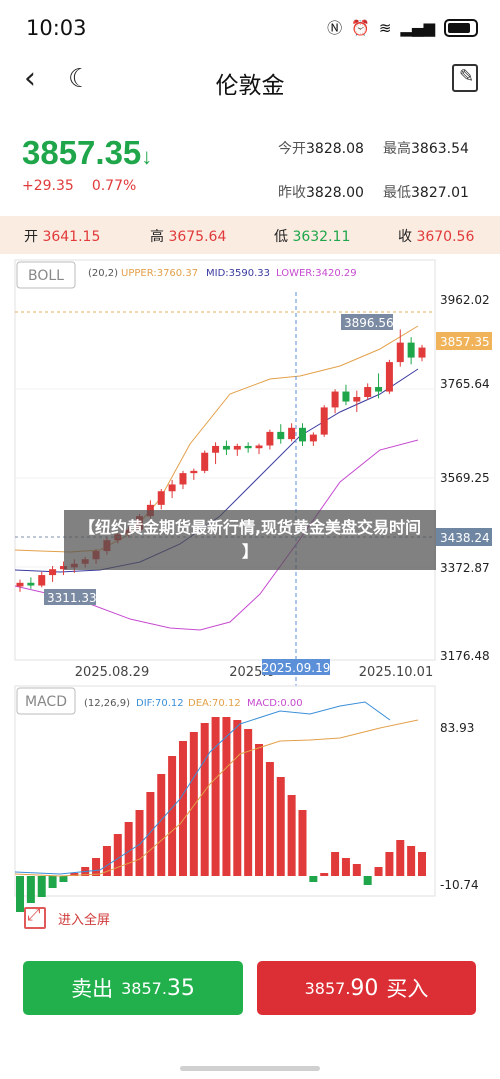 Image resolution: width=500 pixels, height=1079 pixels. Describe the element at coordinates (321, 149) in the screenshot. I see `stat-open: 今开3828.08` at that location.